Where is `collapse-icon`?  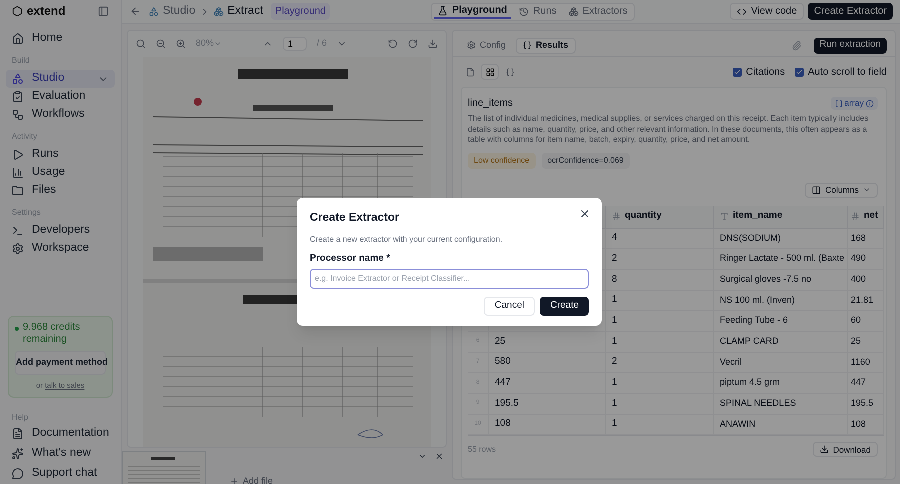 collapse-icon is located at coordinates (422, 456).